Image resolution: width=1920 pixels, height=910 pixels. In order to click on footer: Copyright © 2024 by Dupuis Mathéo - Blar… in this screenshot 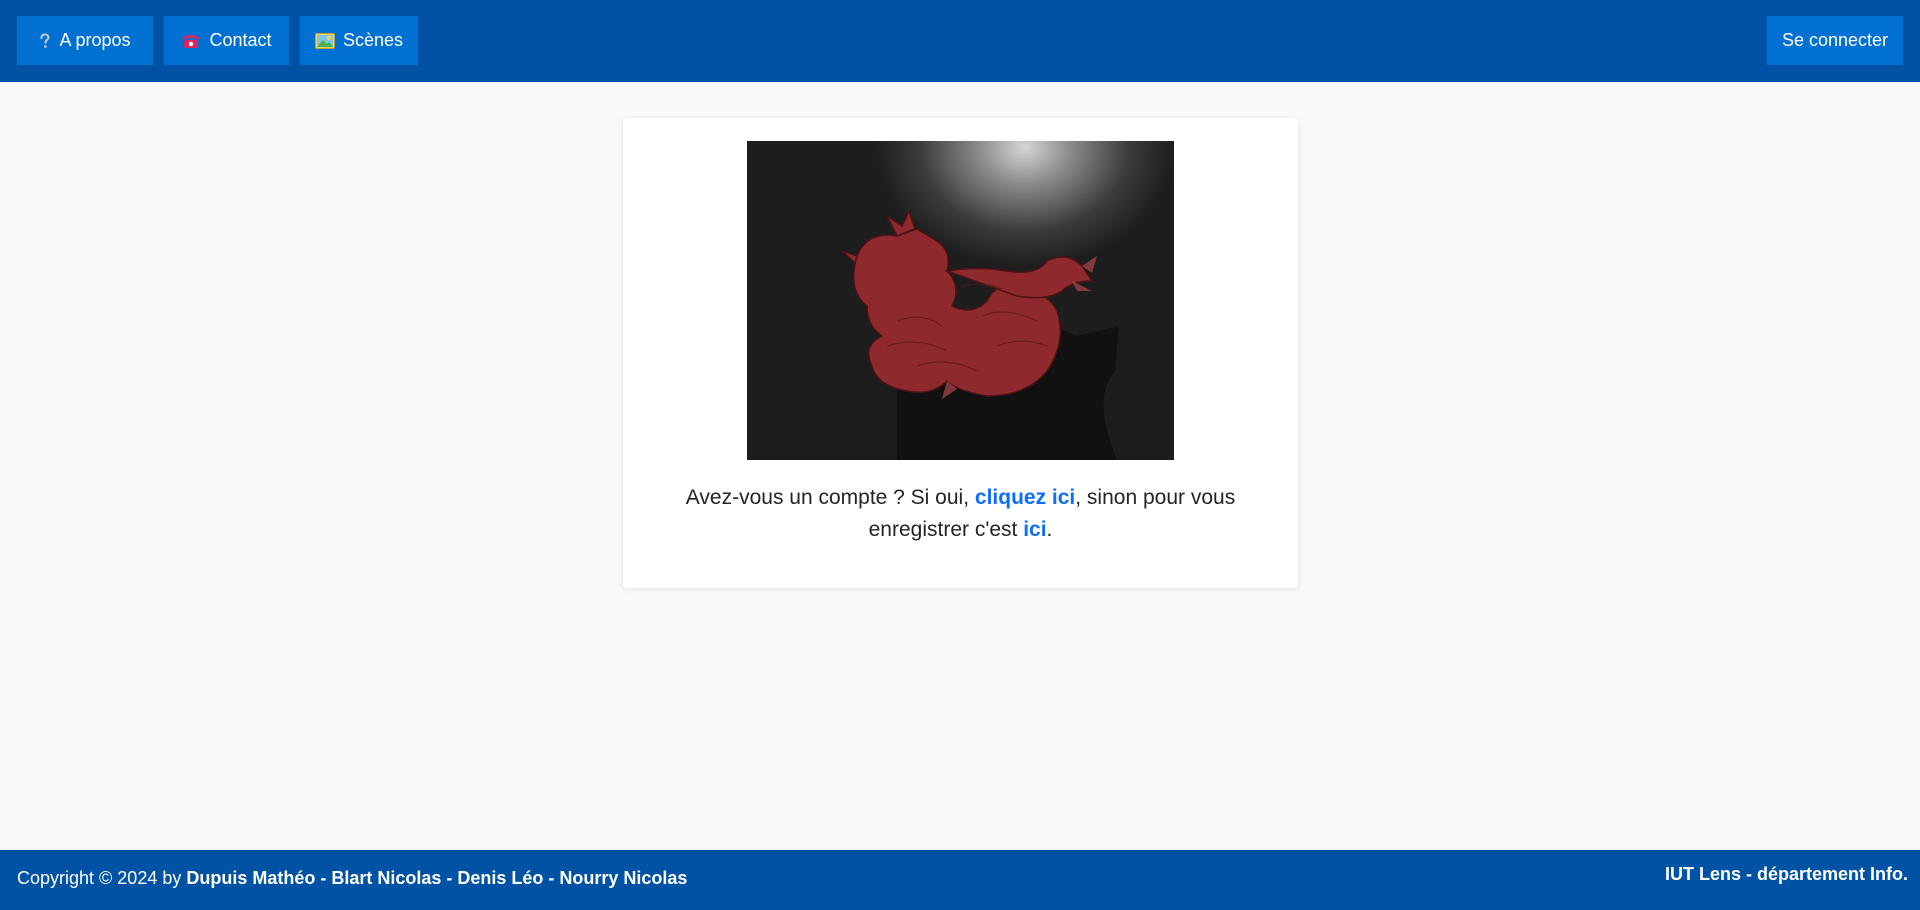, I will do `click(960, 880)`.